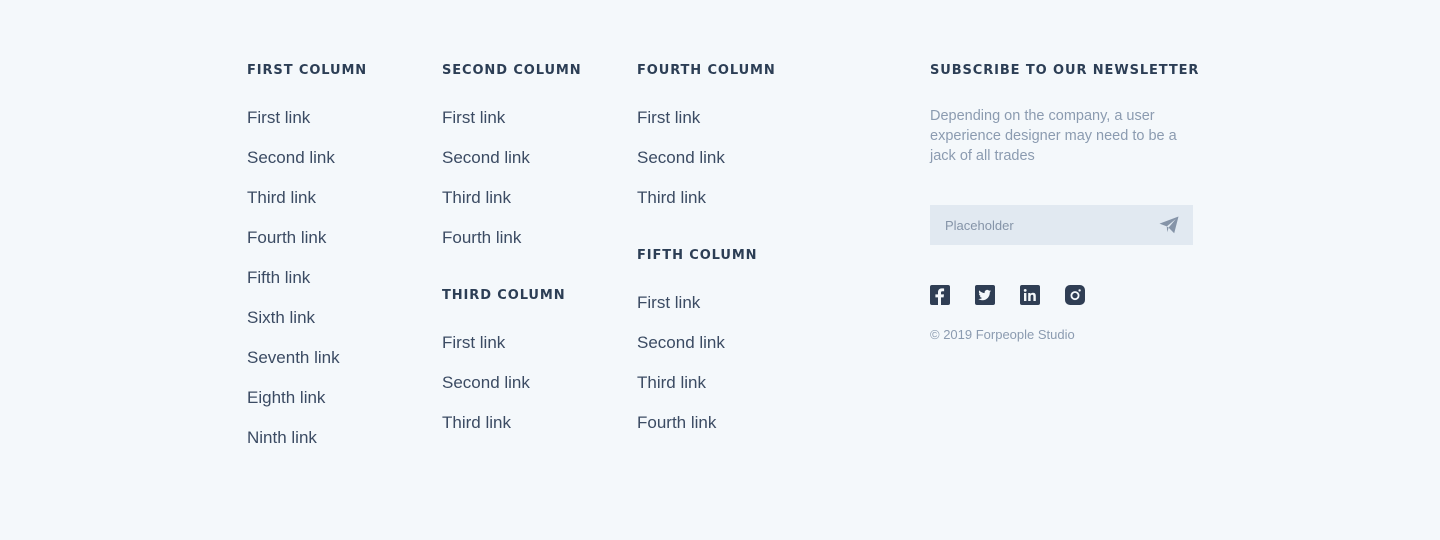 This screenshot has width=1440, height=540. I want to click on column-heading: THIRD COLUMN, so click(504, 295).